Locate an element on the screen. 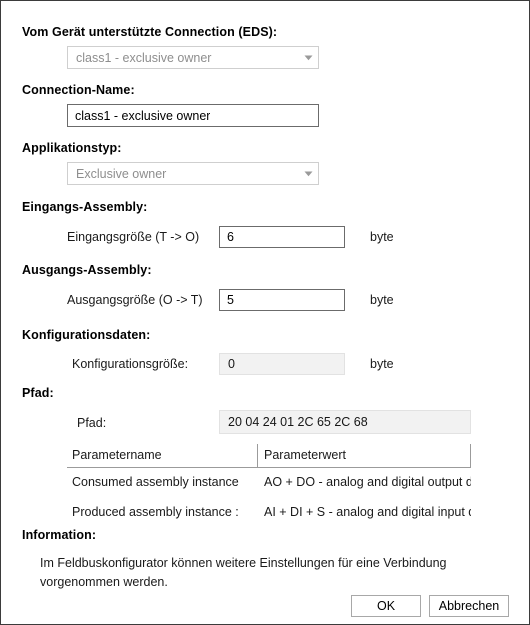  supported-connection-dropdown: class1 - exclusive owner is located at coordinates (193, 57).